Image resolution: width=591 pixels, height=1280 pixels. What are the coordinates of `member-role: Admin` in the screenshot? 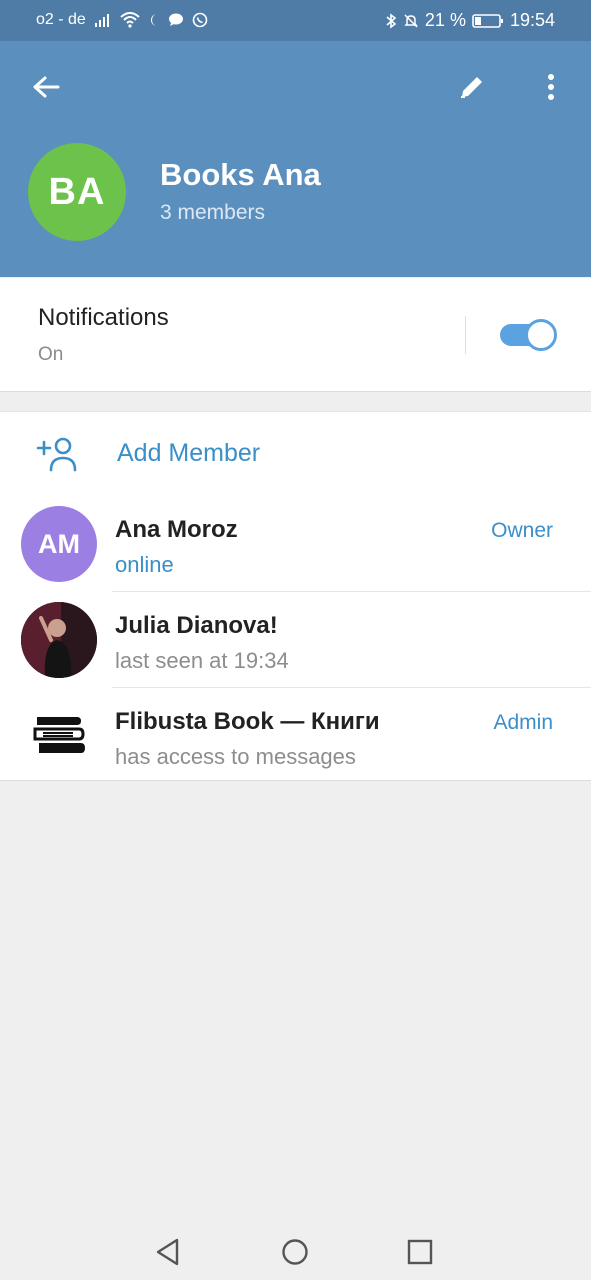 It's located at (523, 722).